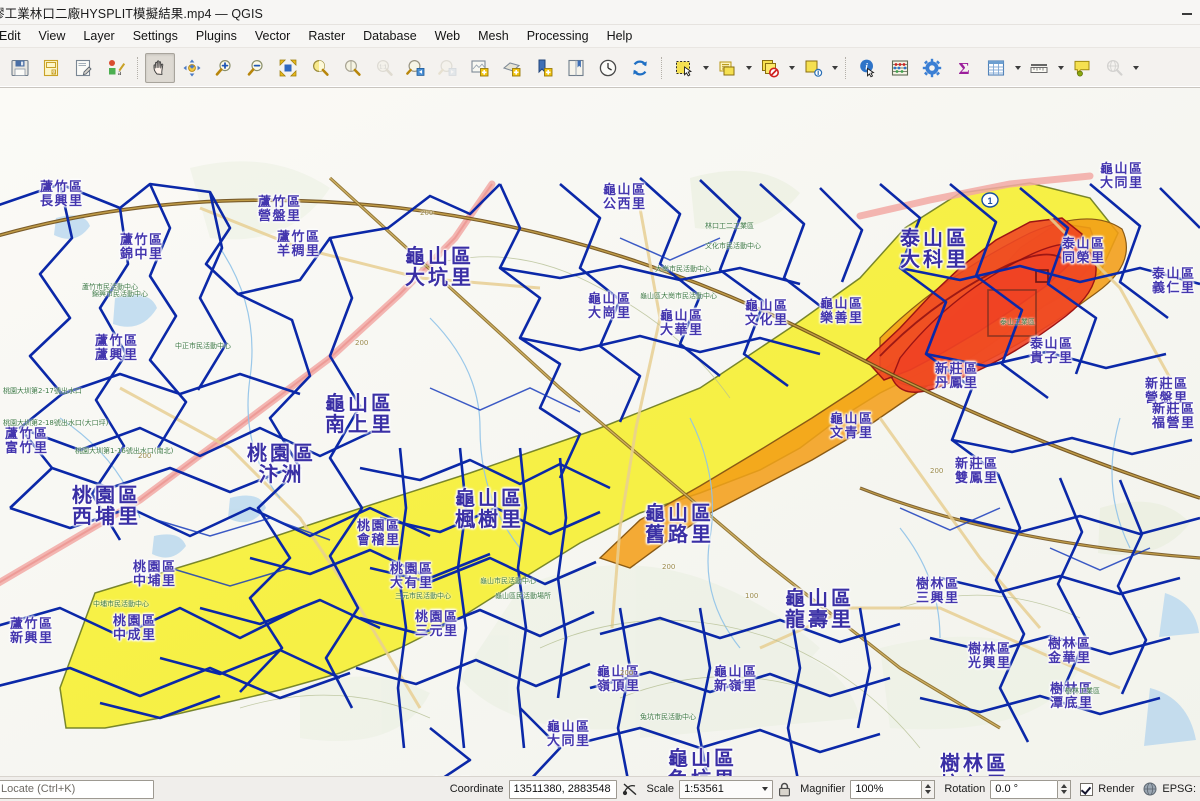 Image resolution: width=1200 pixels, height=801 pixels. I want to click on select-value-icon, so click(727, 68).